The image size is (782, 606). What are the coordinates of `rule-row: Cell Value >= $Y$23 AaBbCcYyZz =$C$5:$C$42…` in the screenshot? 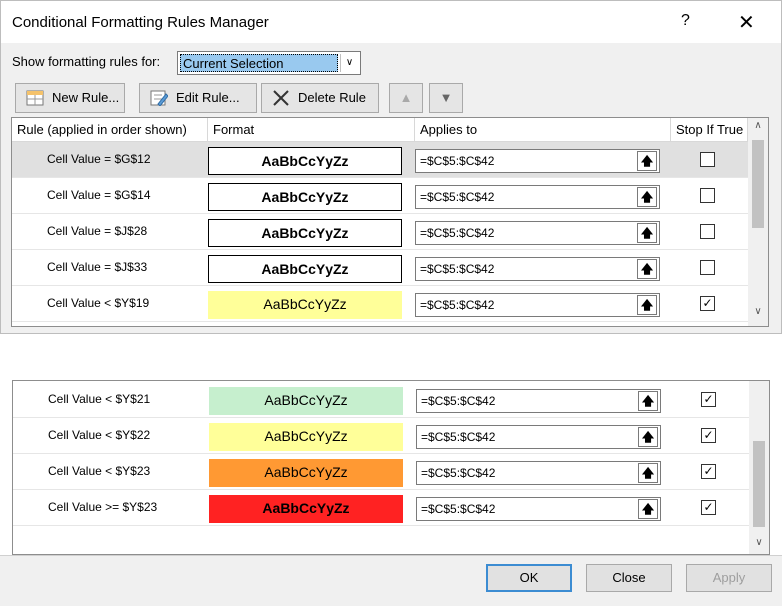 It's located at (381, 508).